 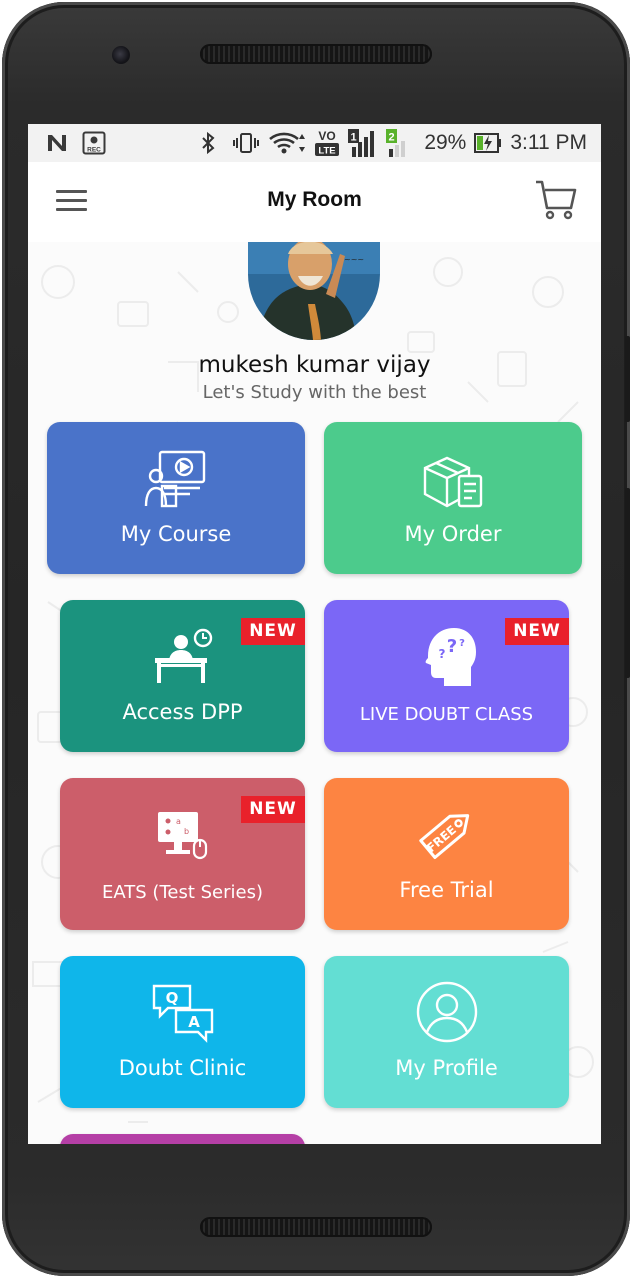 What do you see at coordinates (194, 1022) in the screenshot?
I see `a-letter: A` at bounding box center [194, 1022].